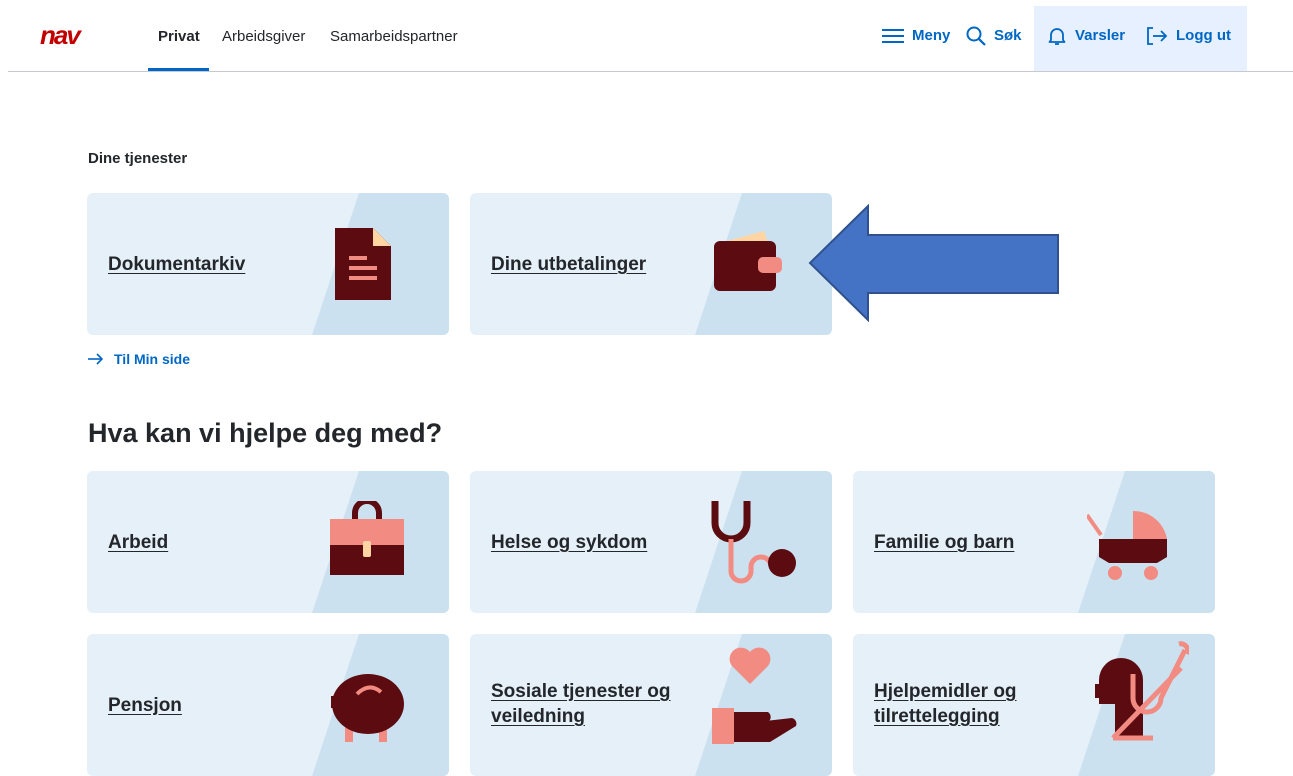  What do you see at coordinates (265, 433) in the screenshot?
I see `help-heading: Hva kan vi hjelpe deg med?` at bounding box center [265, 433].